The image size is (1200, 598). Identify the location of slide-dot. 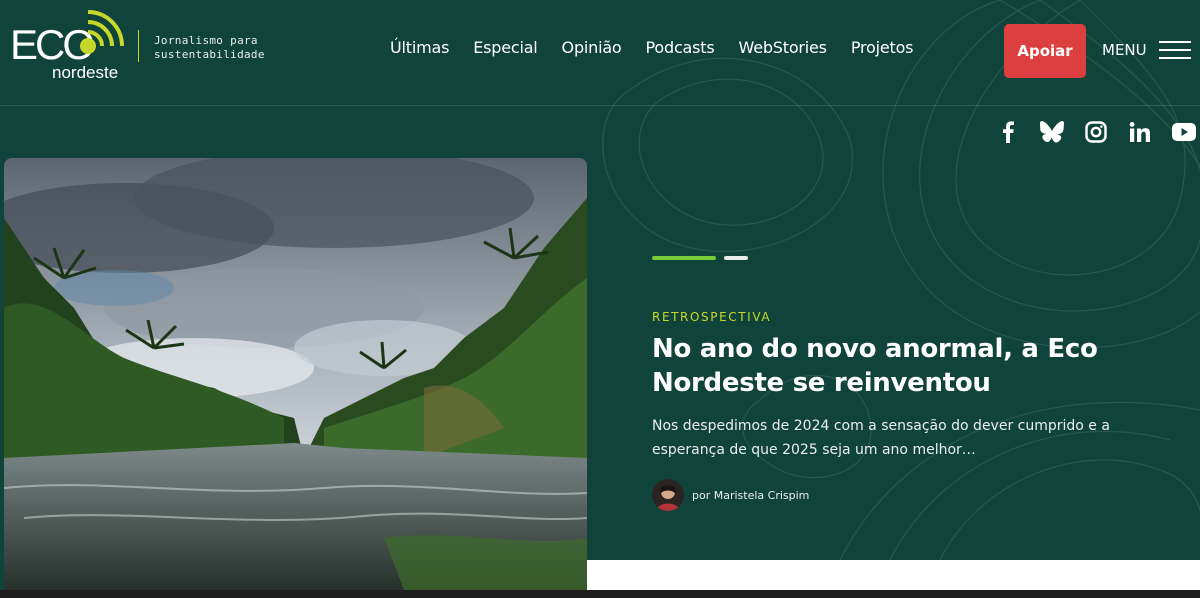
(736, 258).